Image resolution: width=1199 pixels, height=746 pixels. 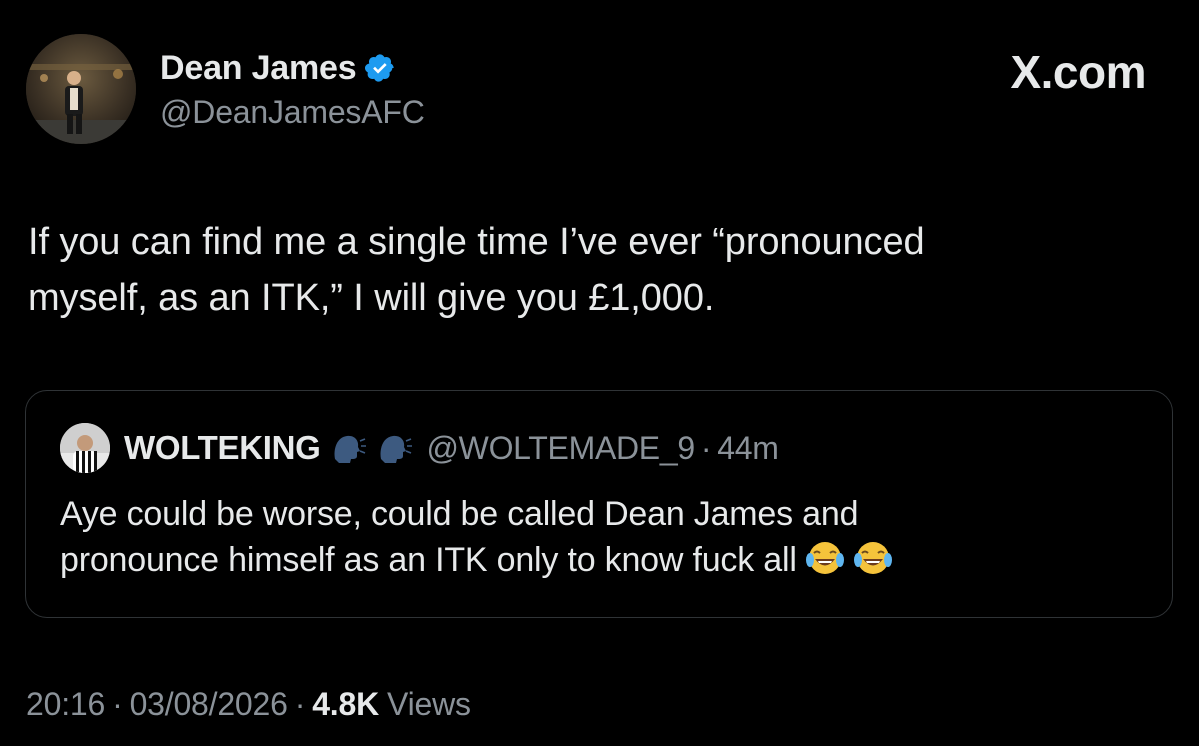 I want to click on x-logo-text: X.com, so click(x=1078, y=72).